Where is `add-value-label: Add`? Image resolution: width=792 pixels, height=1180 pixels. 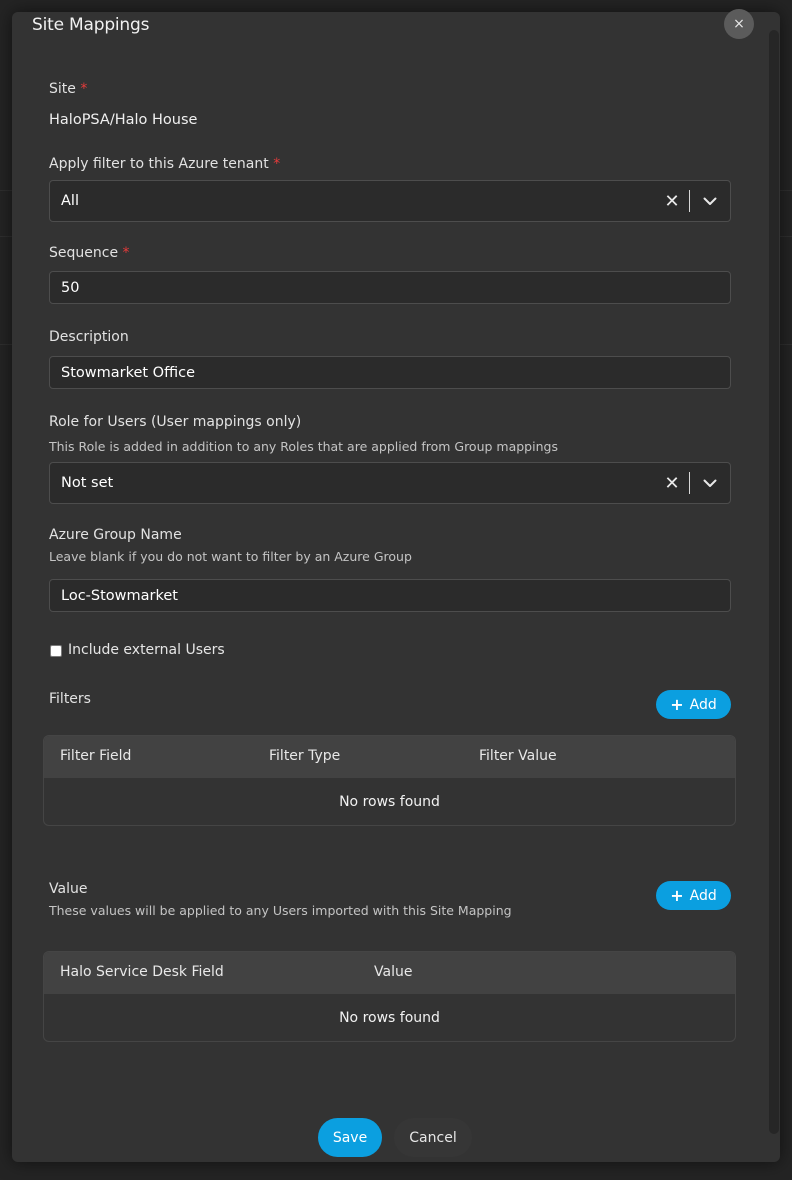
add-value-label: Add is located at coordinates (703, 895).